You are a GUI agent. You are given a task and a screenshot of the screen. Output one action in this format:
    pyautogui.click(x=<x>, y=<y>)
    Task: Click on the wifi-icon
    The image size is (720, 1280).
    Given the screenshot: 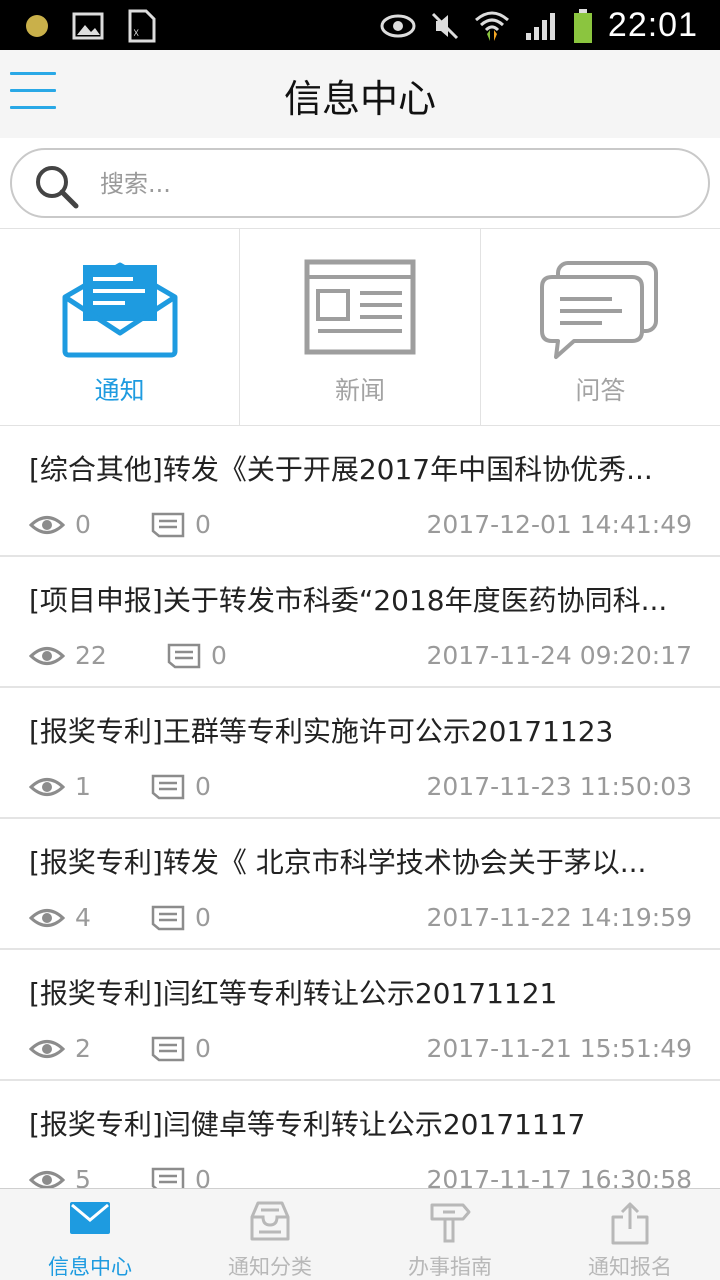 What is the action you would take?
    pyautogui.click(x=491, y=26)
    